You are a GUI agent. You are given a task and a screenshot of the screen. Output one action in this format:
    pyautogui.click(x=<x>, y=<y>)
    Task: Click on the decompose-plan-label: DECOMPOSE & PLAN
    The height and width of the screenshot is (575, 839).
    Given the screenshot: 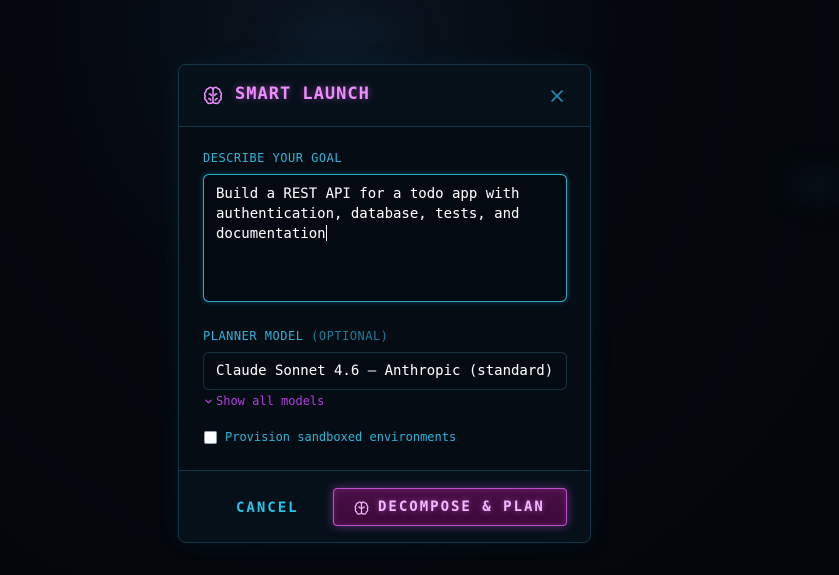 What is the action you would take?
    pyautogui.click(x=461, y=507)
    